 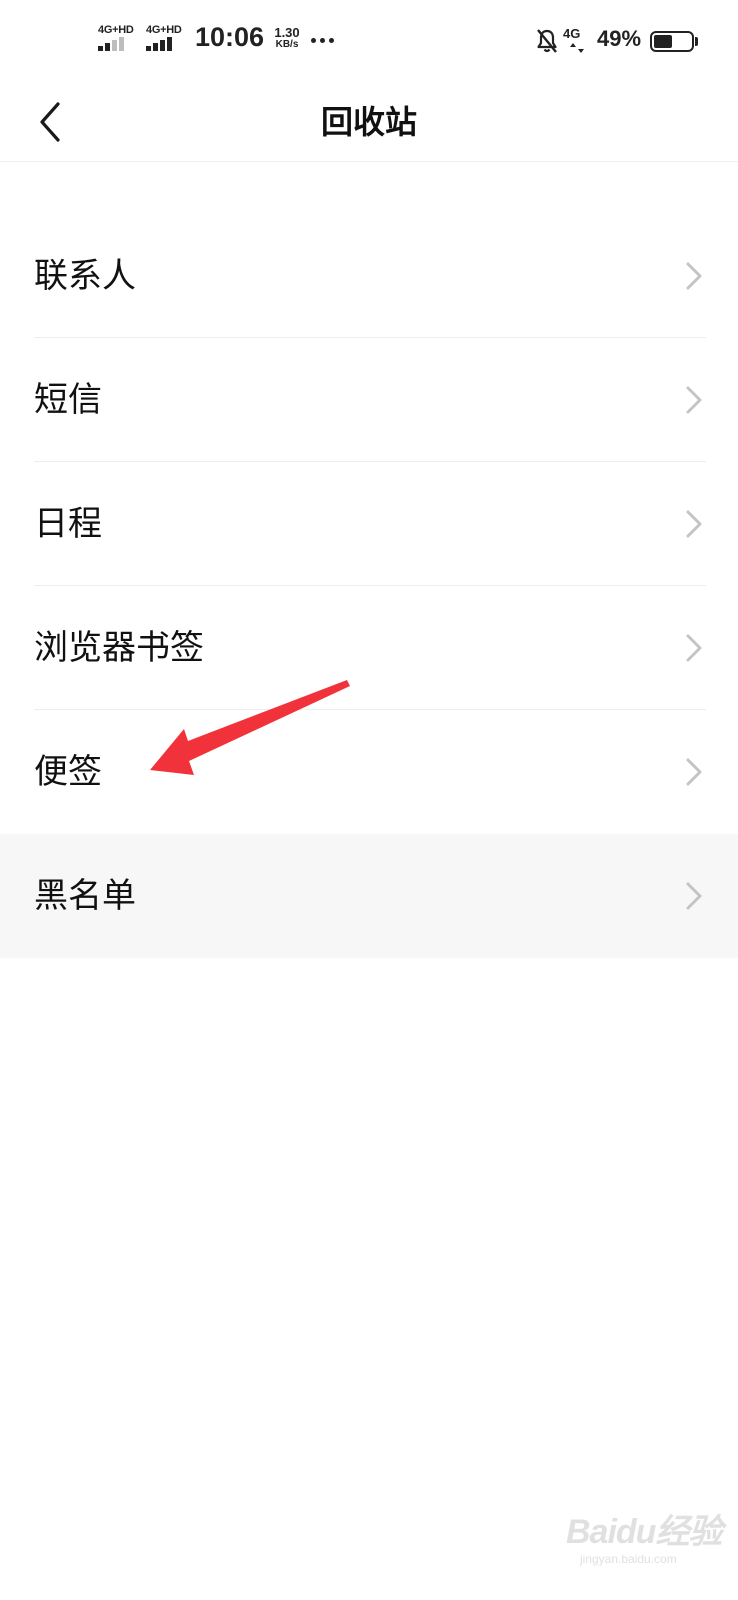 I want to click on list-item-label: 联系人, so click(x=85, y=276).